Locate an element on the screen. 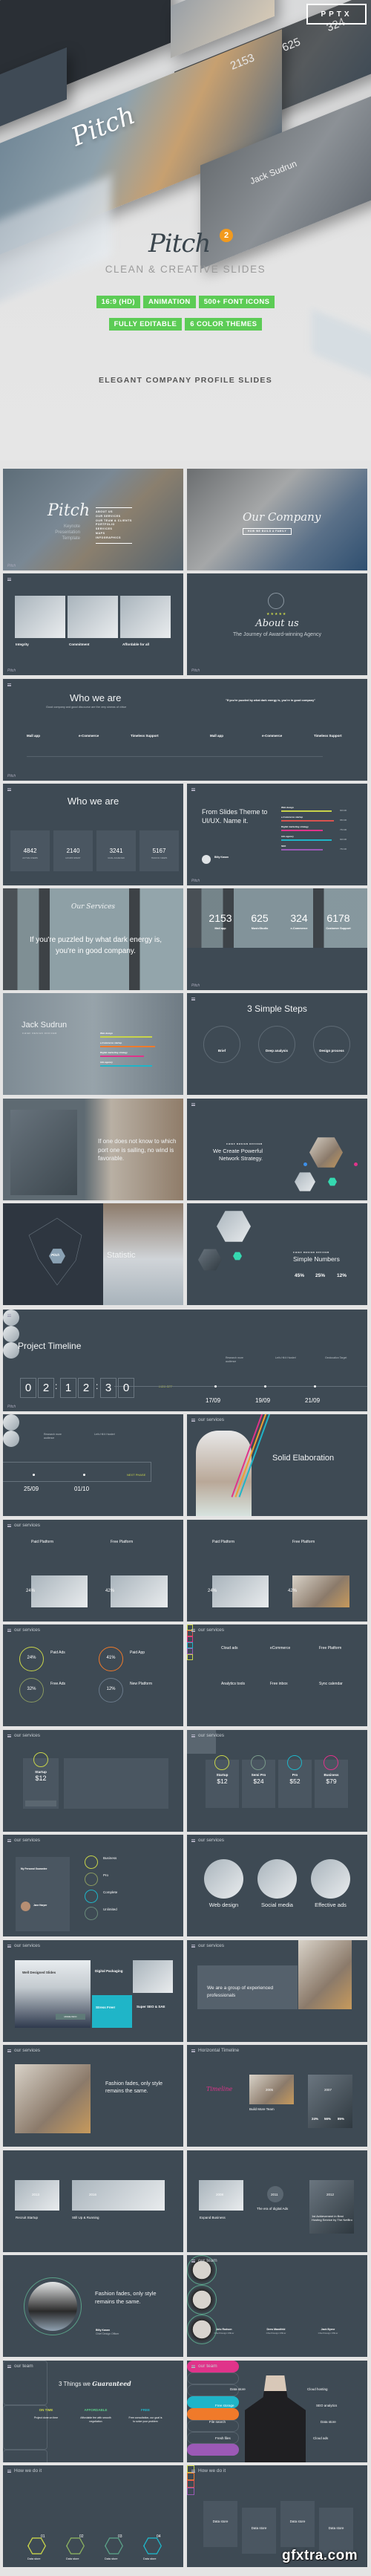 The image size is (371, 2576). guarantee-card is located at coordinates (25, 2427).